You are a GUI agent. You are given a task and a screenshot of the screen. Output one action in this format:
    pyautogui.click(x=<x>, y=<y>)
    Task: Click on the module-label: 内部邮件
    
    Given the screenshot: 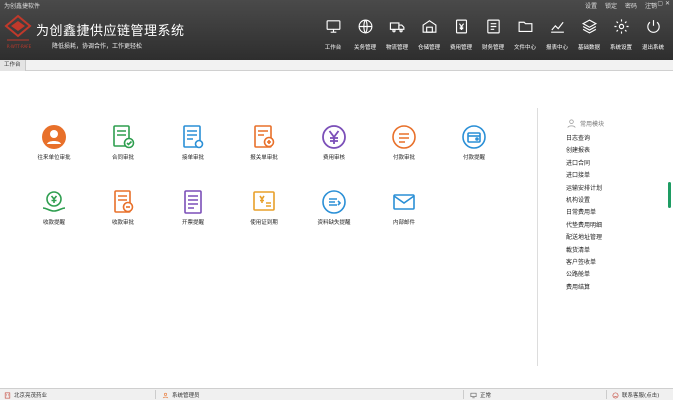 What is the action you would take?
    pyautogui.click(x=403, y=223)
    